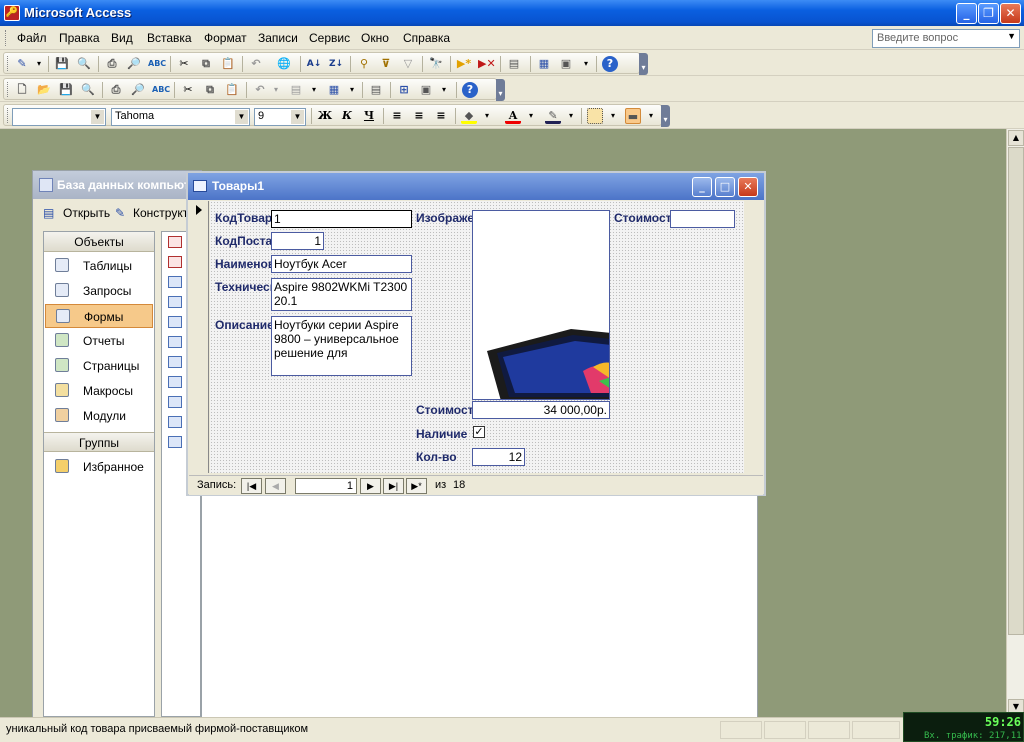 This screenshot has width=1024, height=742. Describe the element at coordinates (408, 64) in the screenshot. I see `apply-filter-icon: ▽` at that location.